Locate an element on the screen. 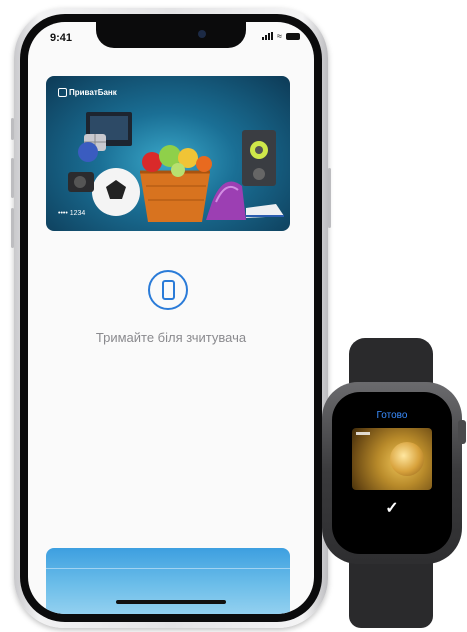 The width and height of the screenshot is (467, 632). watch-card-logo is located at coordinates (363, 433).